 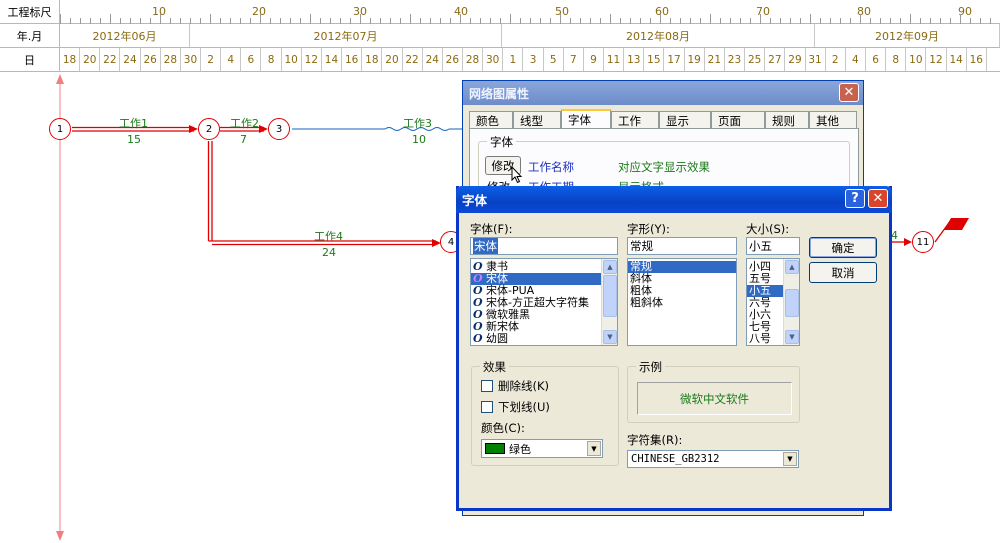 I want to click on list-item: 粗斜体, so click(x=682, y=303).